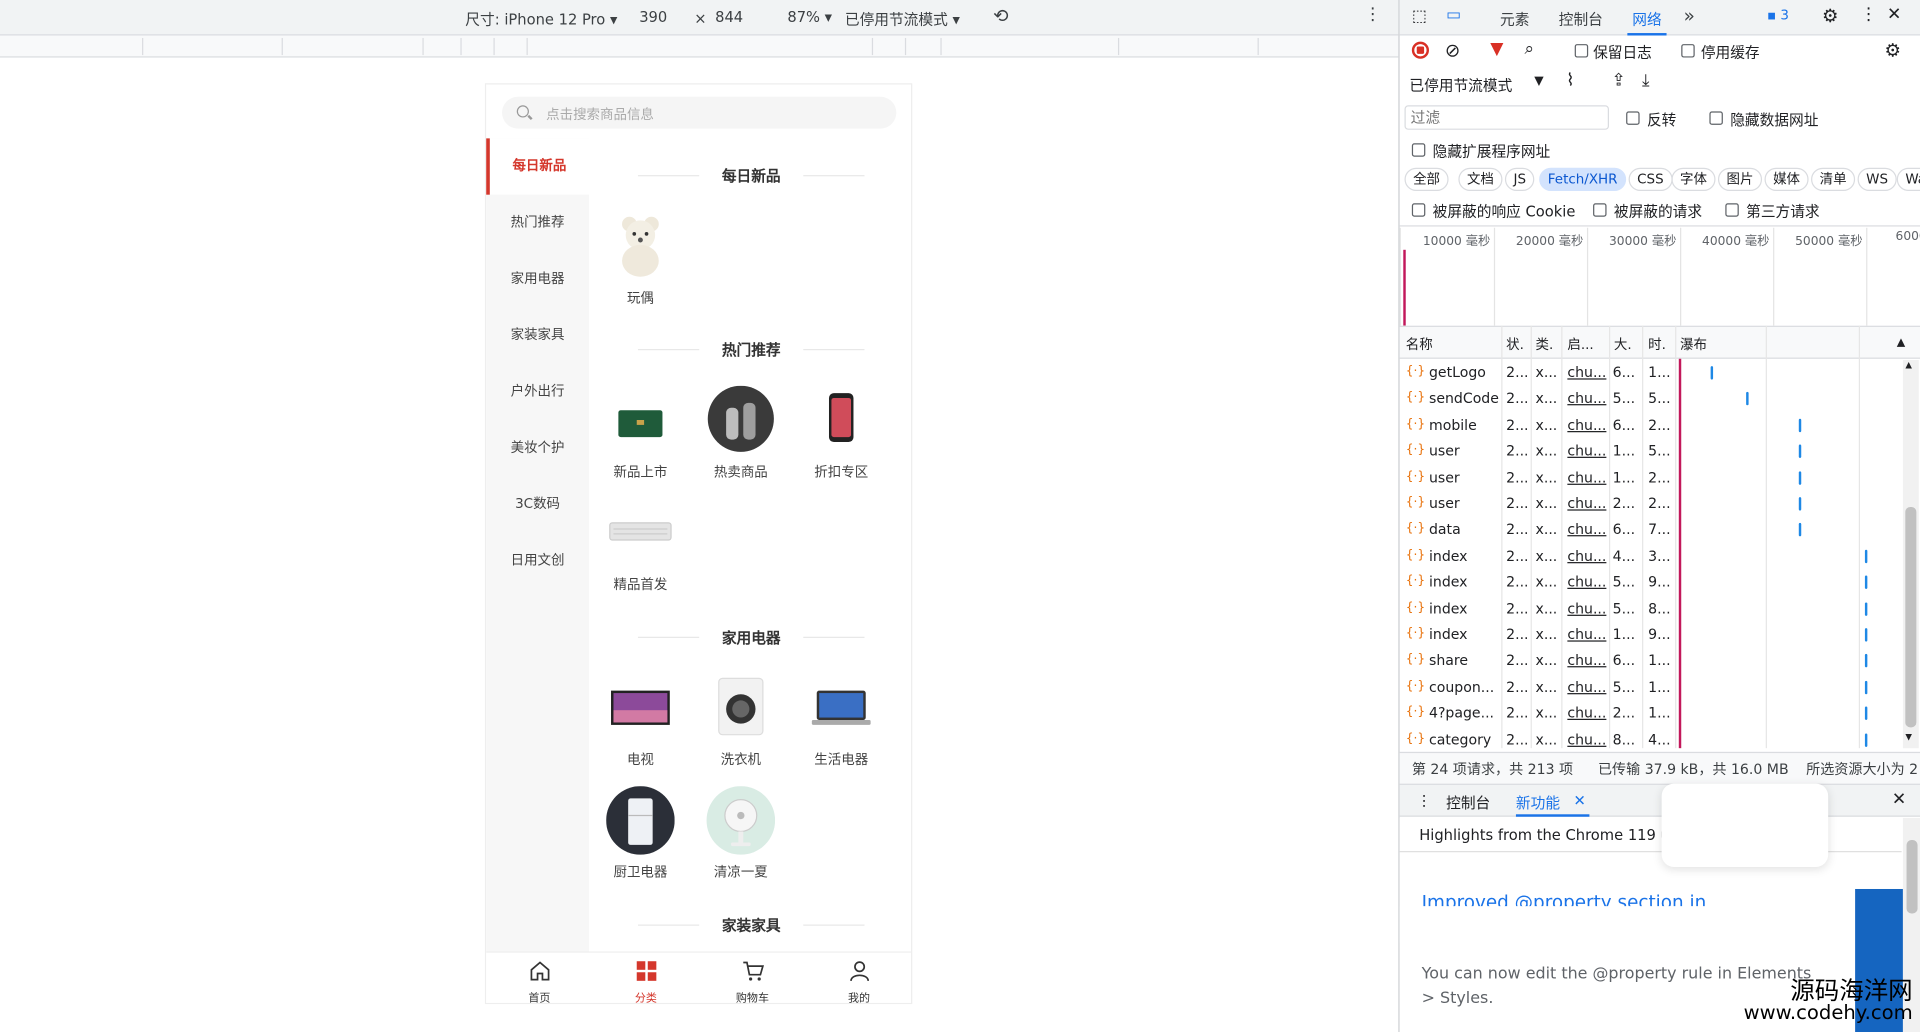 The image size is (1920, 1032). I want to click on close-devtools-icon: ✕, so click(1894, 15).